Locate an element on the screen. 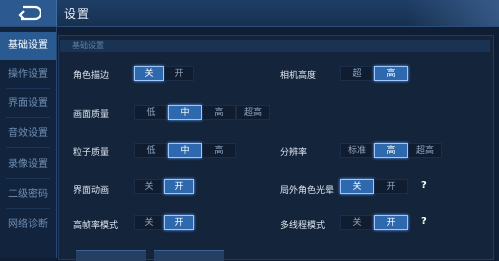 This screenshot has width=499, height=261. sidebar-item-label: 音效设置 is located at coordinates (28, 133).